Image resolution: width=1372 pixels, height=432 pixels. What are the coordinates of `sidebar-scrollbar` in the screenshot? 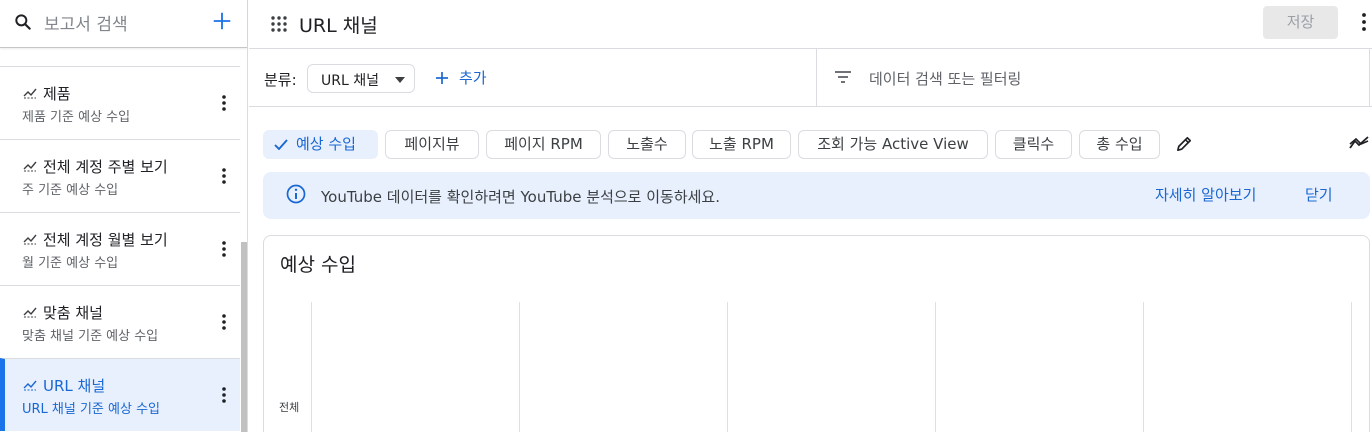 It's located at (244, 337).